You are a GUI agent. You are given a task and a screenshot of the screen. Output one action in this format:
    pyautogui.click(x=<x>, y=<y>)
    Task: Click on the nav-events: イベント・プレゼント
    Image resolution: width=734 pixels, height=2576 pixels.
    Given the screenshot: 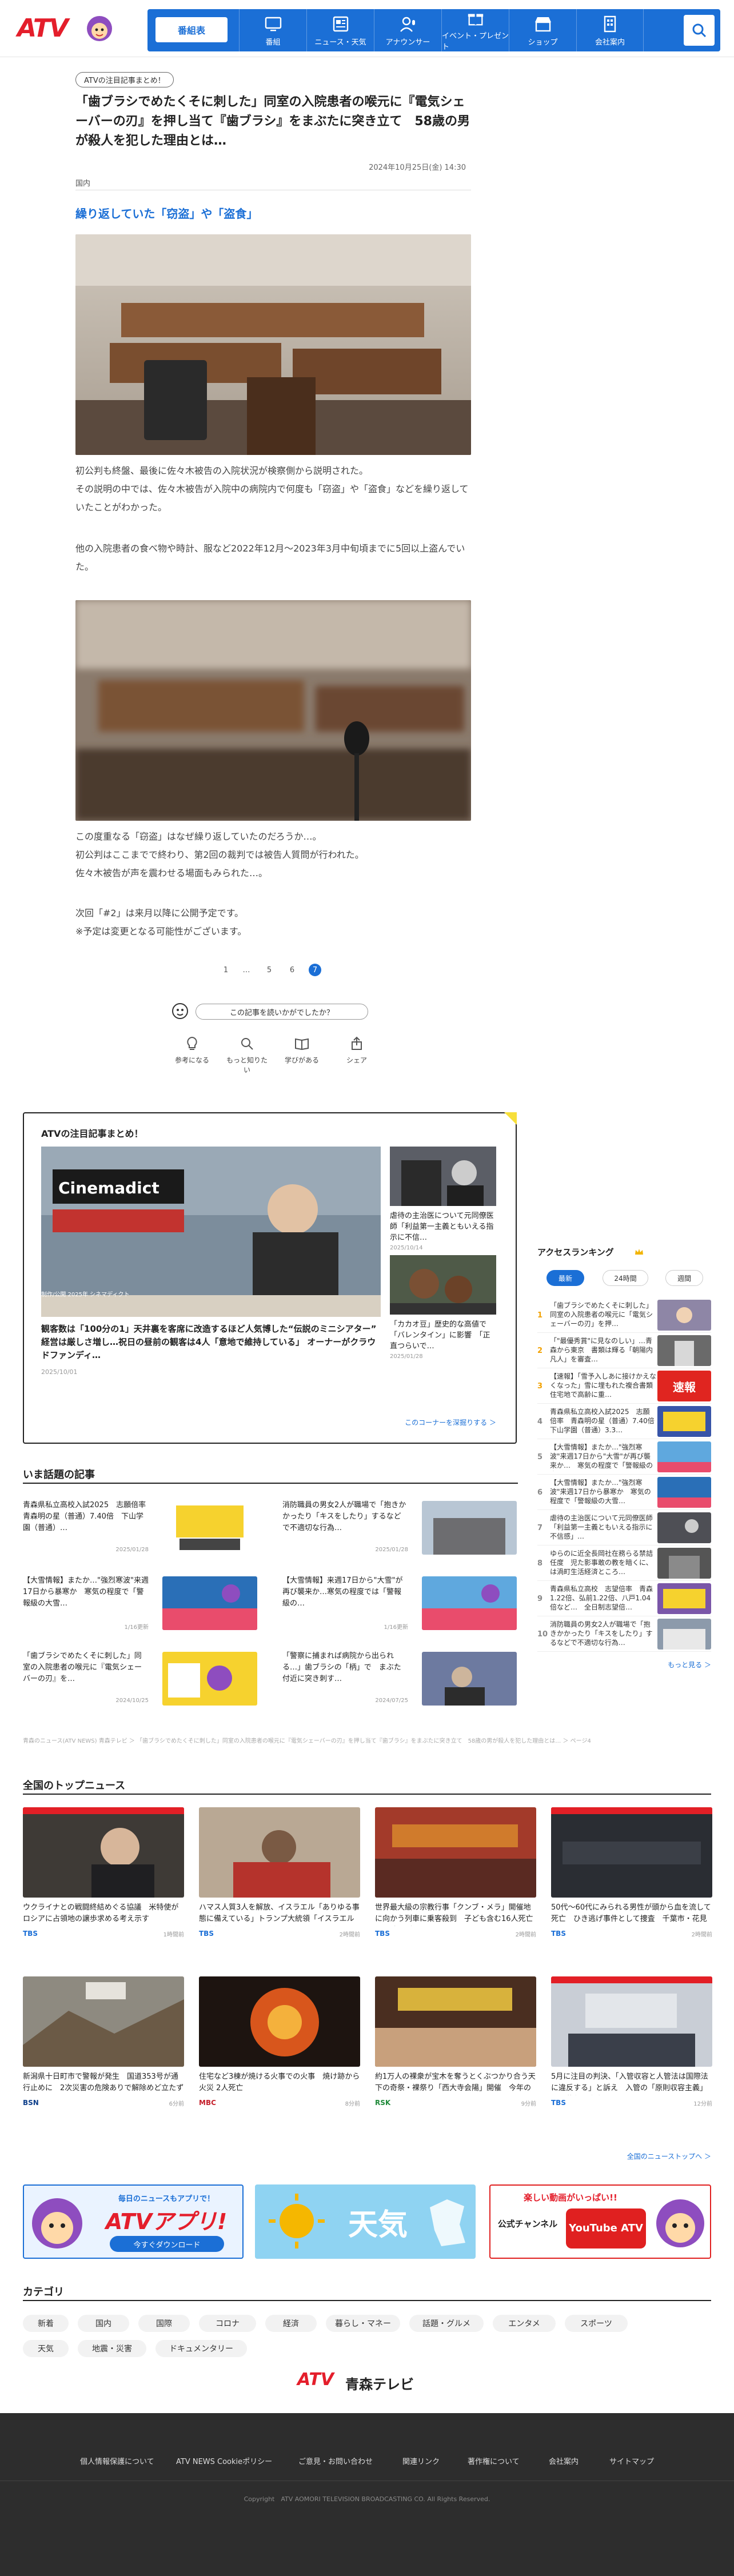 What is the action you would take?
    pyautogui.click(x=475, y=30)
    